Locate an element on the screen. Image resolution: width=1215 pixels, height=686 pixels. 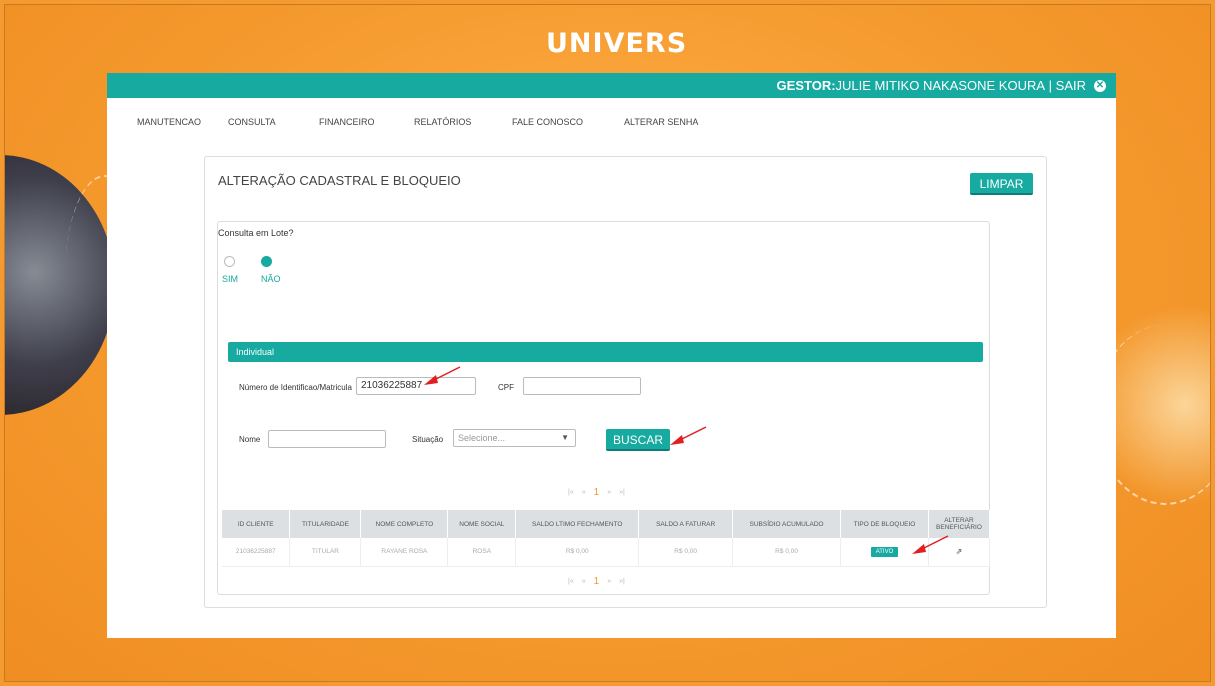
name-label: Nome is located at coordinates (250, 439).